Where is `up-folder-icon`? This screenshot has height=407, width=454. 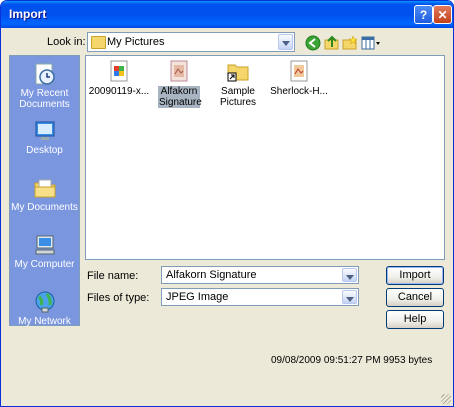 up-folder-icon is located at coordinates (332, 43).